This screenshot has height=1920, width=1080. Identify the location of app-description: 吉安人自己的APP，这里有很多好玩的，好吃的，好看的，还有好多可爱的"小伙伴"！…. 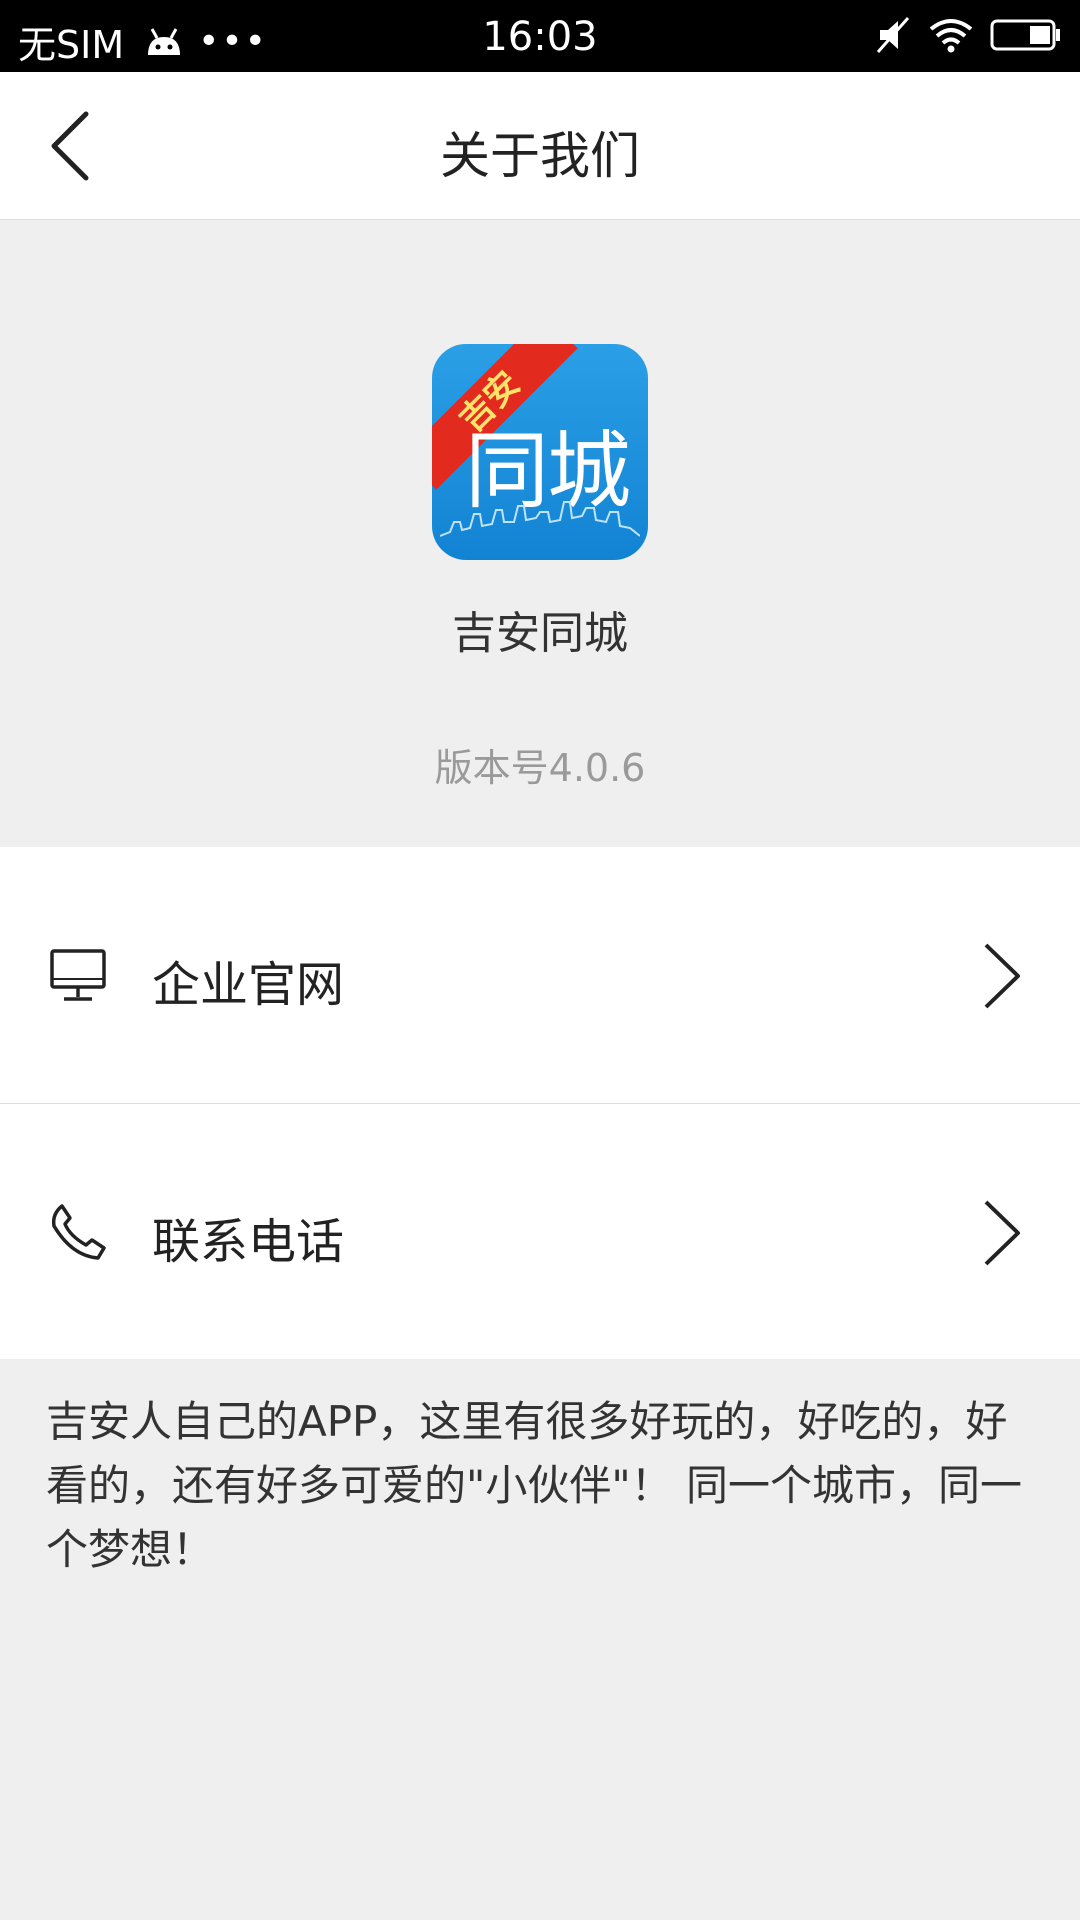
(534, 1485).